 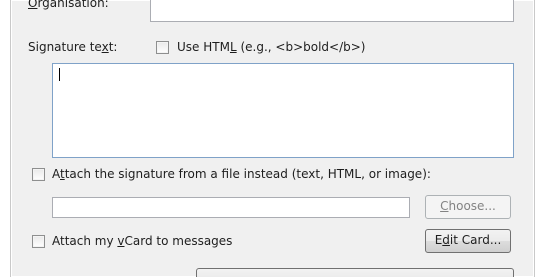 I want to click on use-html-label-pre: Use HTM, so click(x=203, y=47).